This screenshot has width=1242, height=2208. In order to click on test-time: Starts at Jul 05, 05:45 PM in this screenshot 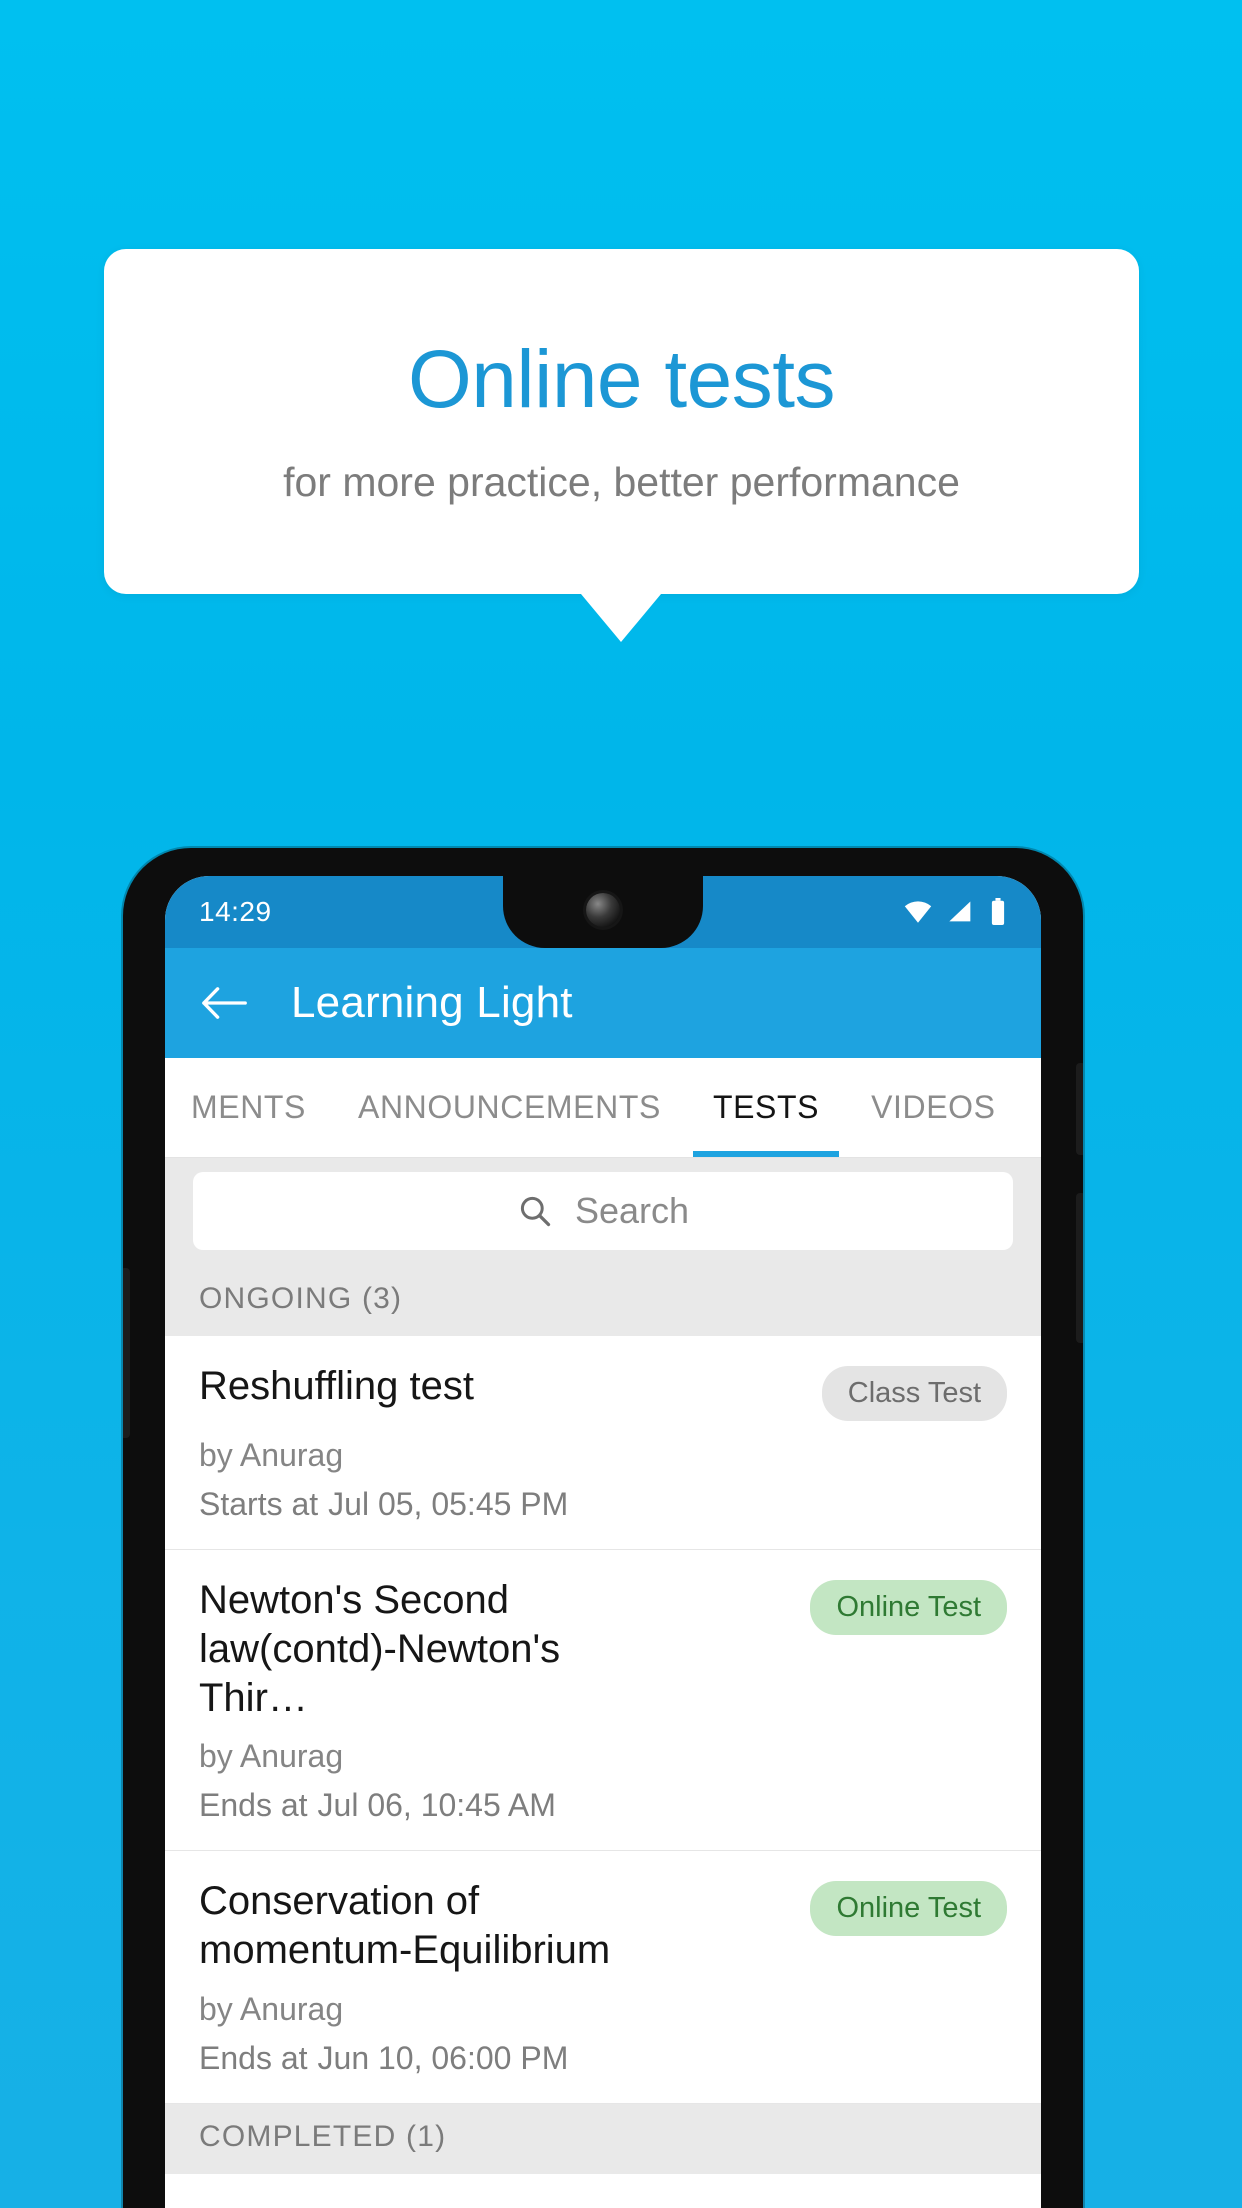, I will do `click(603, 1504)`.